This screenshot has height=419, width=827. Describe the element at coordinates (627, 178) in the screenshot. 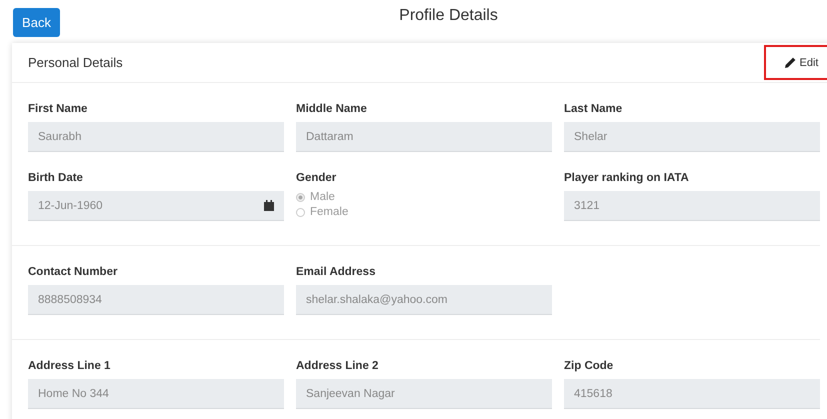

I see `field-label: Player ranking on IATA` at that location.